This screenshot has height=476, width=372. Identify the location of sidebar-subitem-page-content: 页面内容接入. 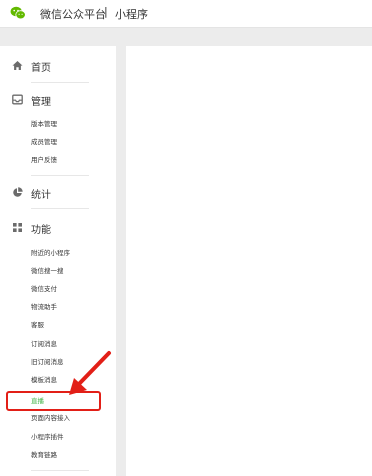
(50, 418).